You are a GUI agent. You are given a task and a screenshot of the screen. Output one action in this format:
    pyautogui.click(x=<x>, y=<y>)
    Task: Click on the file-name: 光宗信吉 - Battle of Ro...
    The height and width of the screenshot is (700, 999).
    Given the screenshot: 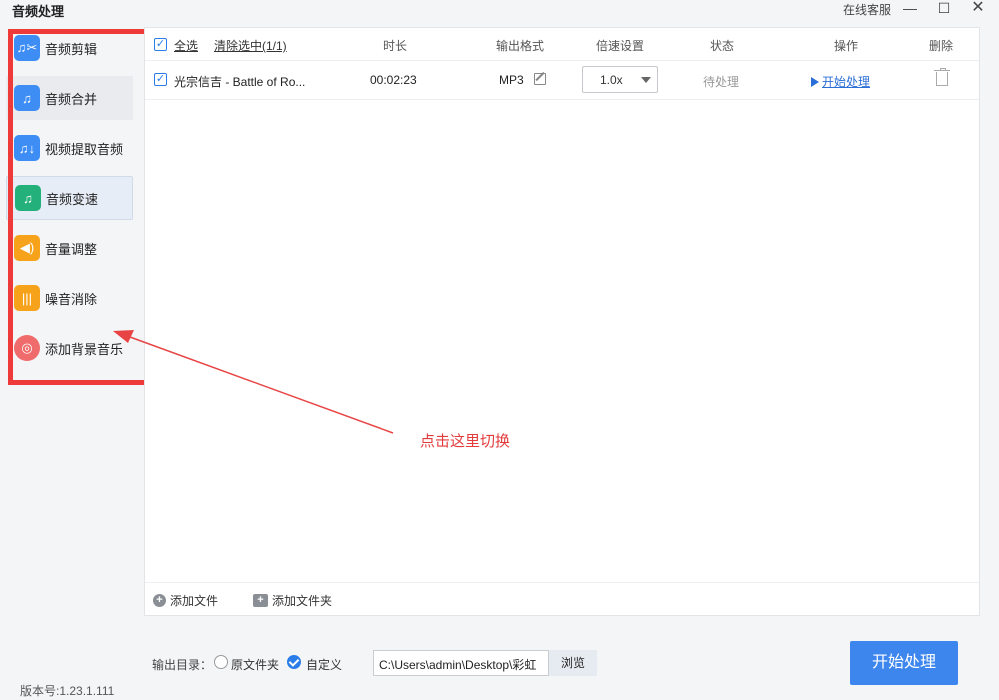 What is the action you would take?
    pyautogui.click(x=240, y=82)
    